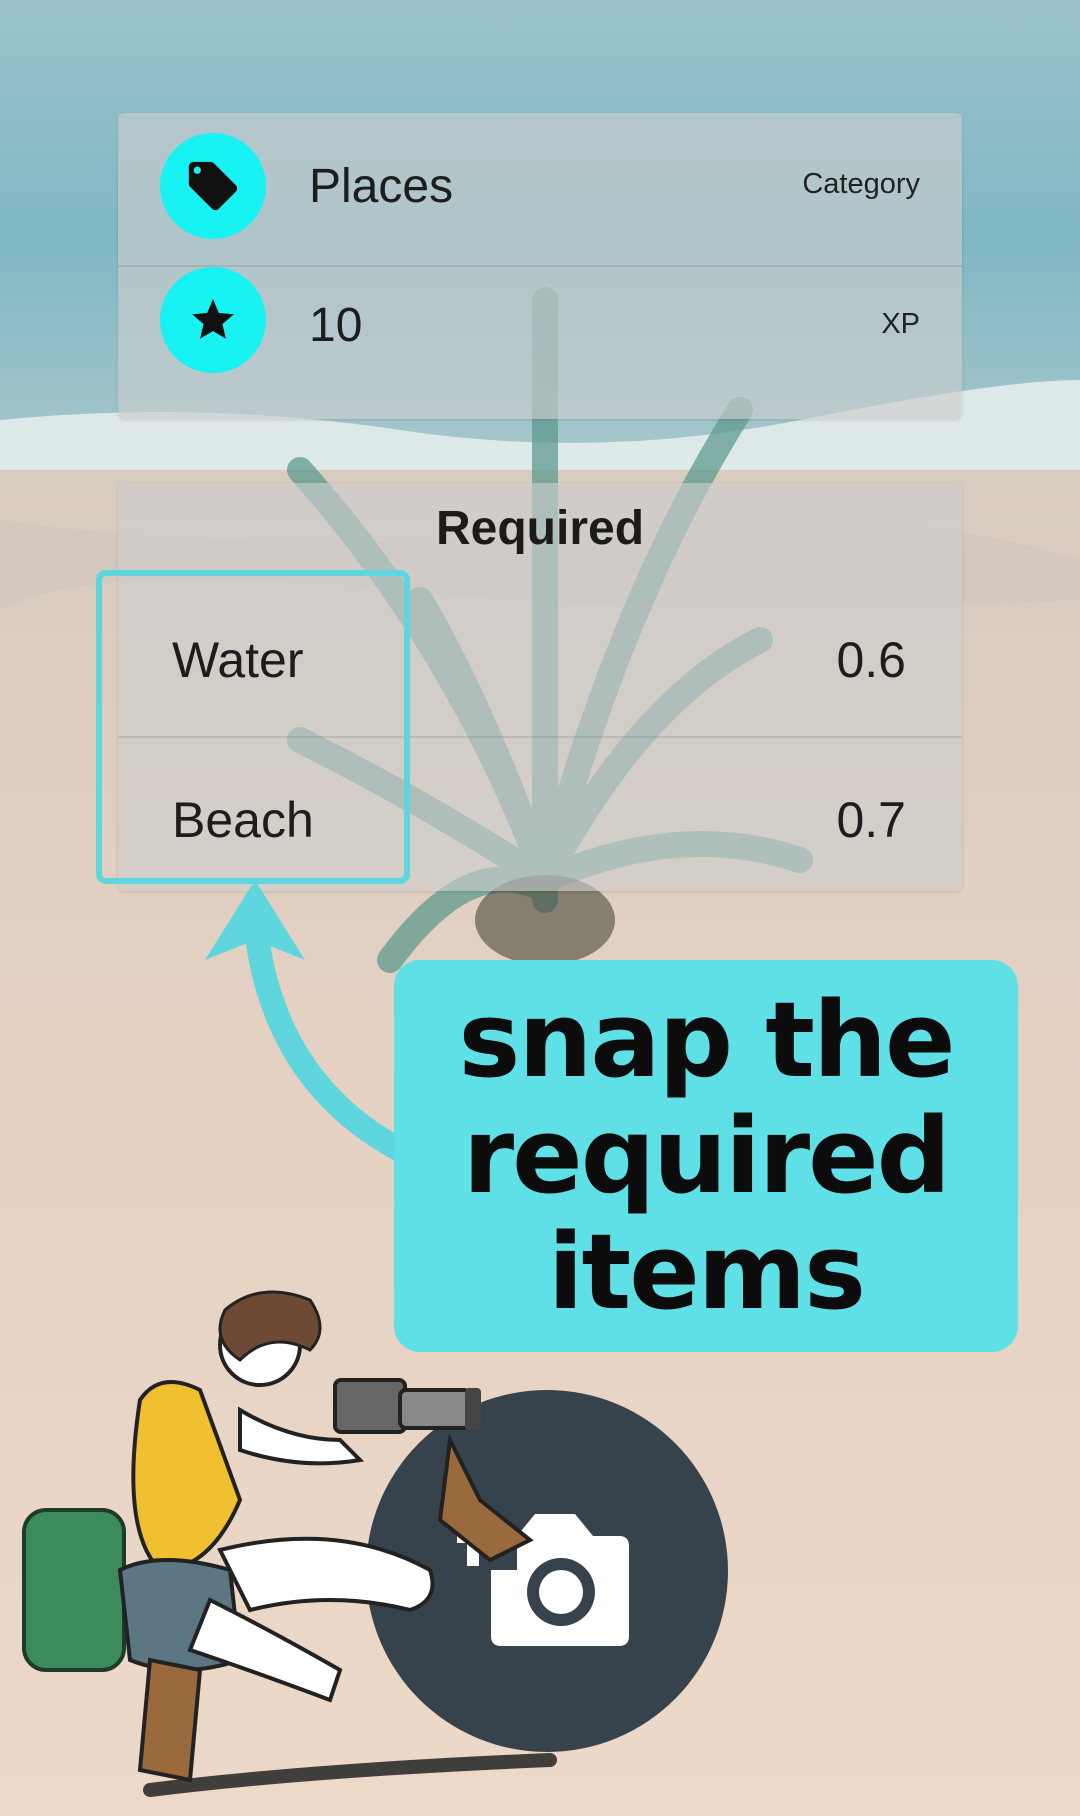  What do you see at coordinates (706, 1156) in the screenshot?
I see `tooltip-line: required` at bounding box center [706, 1156].